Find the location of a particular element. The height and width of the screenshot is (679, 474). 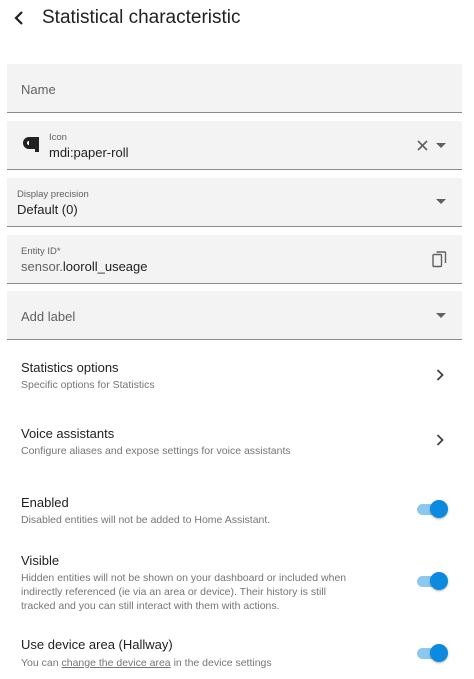

entity-id-label: Entity ID* is located at coordinates (41, 251).